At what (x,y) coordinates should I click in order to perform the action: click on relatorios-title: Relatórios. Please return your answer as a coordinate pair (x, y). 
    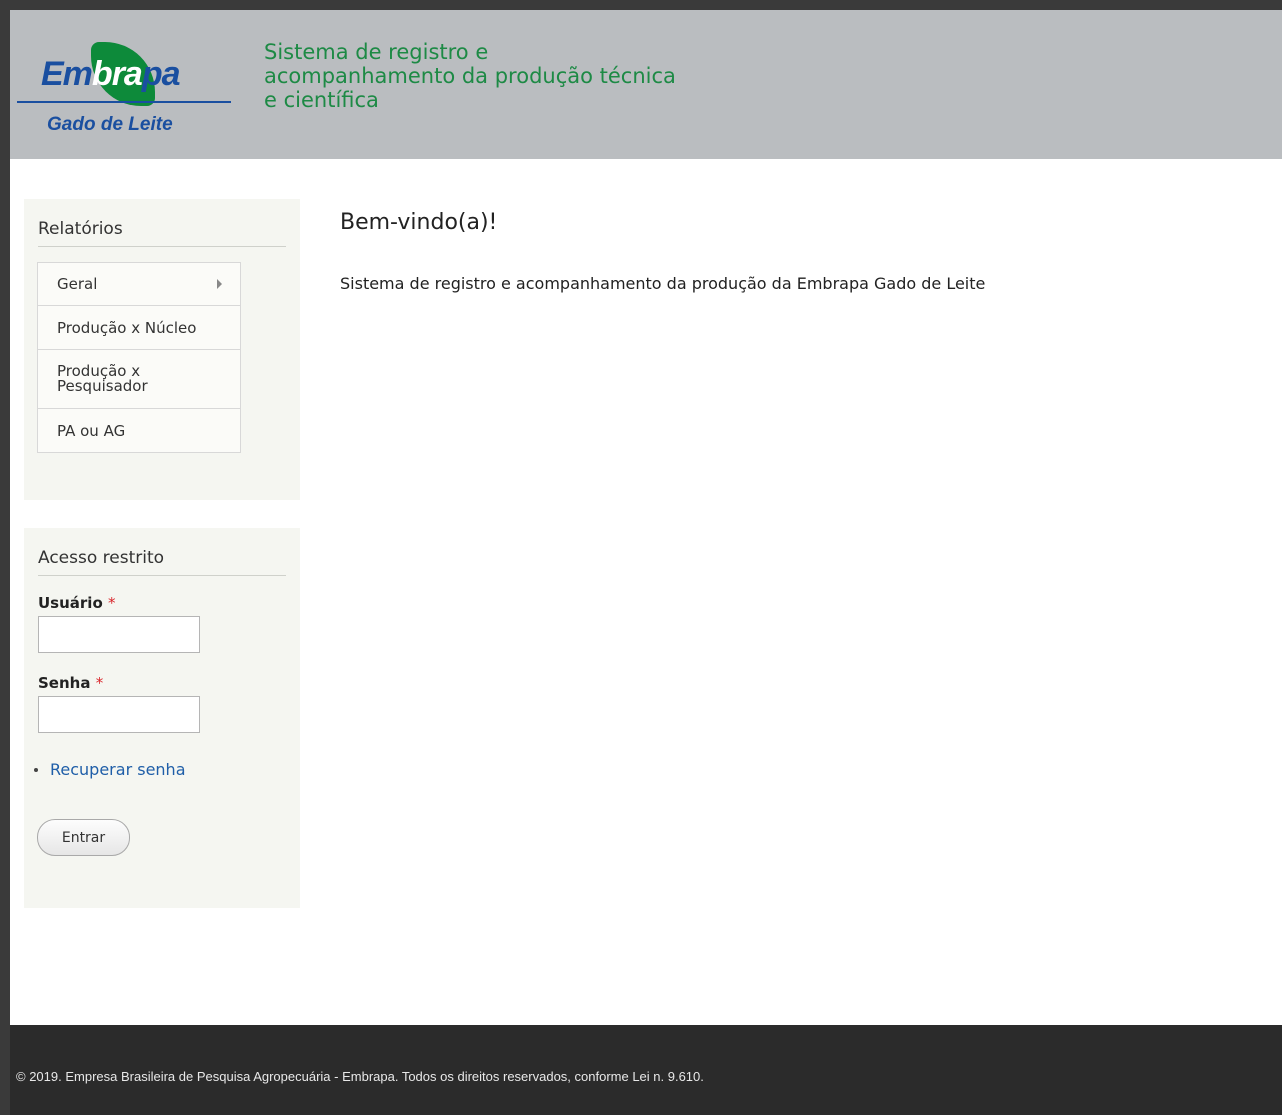
    Looking at the image, I should click on (162, 233).